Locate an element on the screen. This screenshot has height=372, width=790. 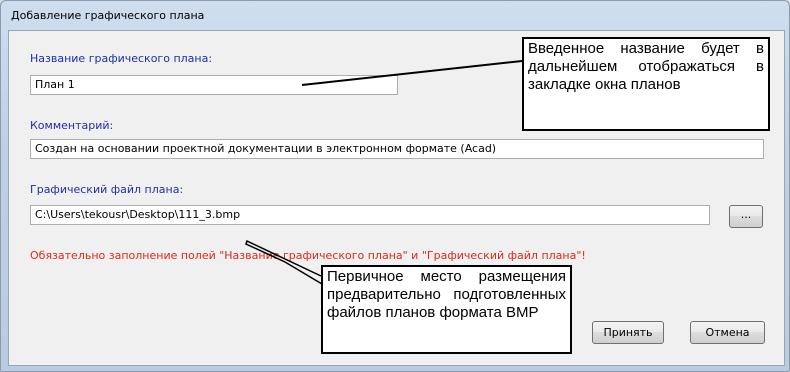
callout-pointer-file is located at coordinates (284, 262).